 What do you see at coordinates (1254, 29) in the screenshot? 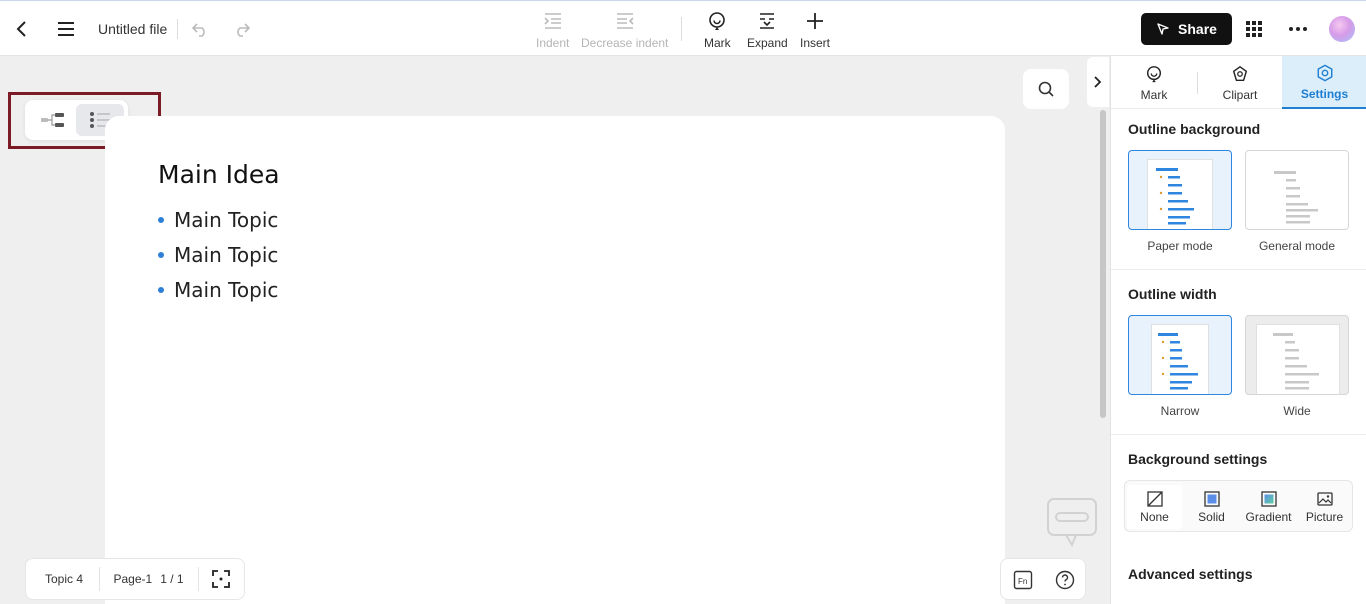
I see `apps-button` at bounding box center [1254, 29].